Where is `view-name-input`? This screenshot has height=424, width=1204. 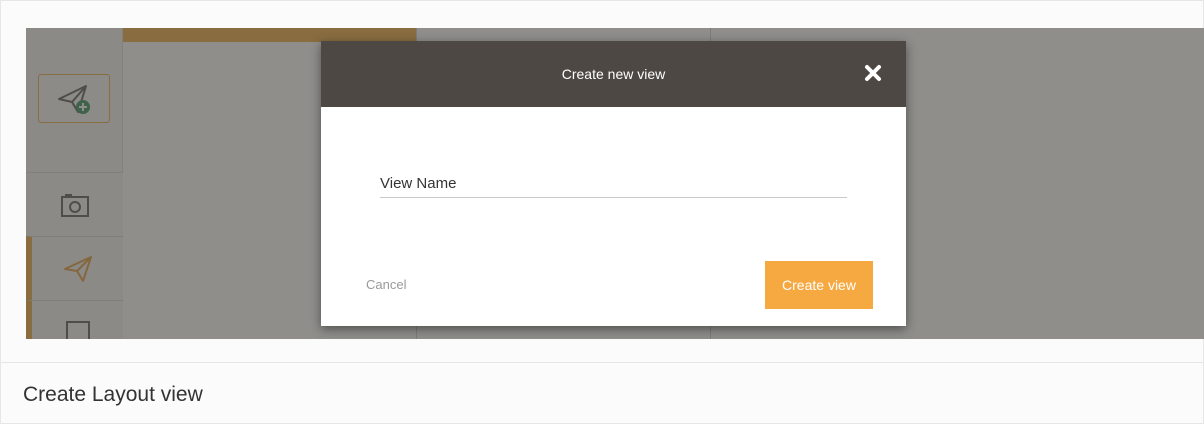 view-name-input is located at coordinates (613, 183).